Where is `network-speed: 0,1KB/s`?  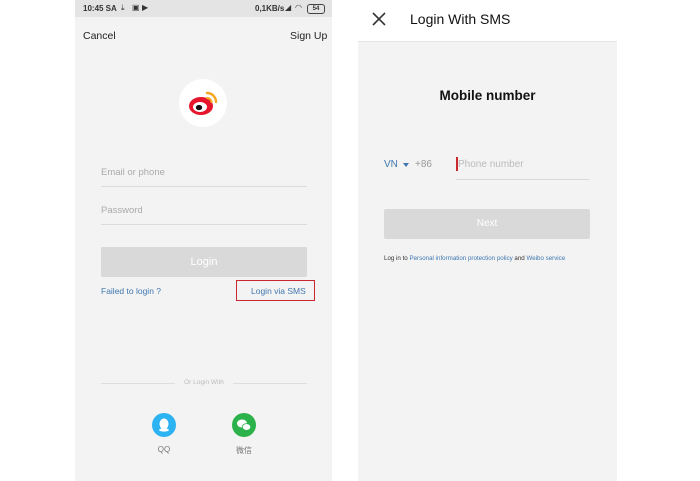 network-speed: 0,1KB/s is located at coordinates (270, 8).